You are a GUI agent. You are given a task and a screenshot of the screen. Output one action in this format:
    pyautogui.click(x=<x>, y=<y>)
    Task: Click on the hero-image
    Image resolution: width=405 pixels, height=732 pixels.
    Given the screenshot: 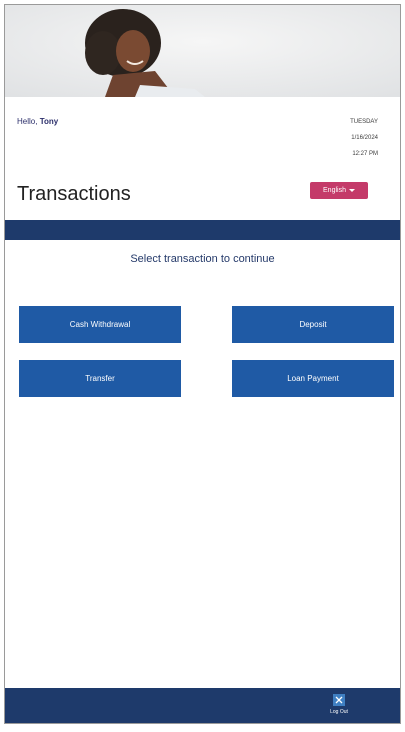 What is the action you would take?
    pyautogui.click(x=202, y=51)
    